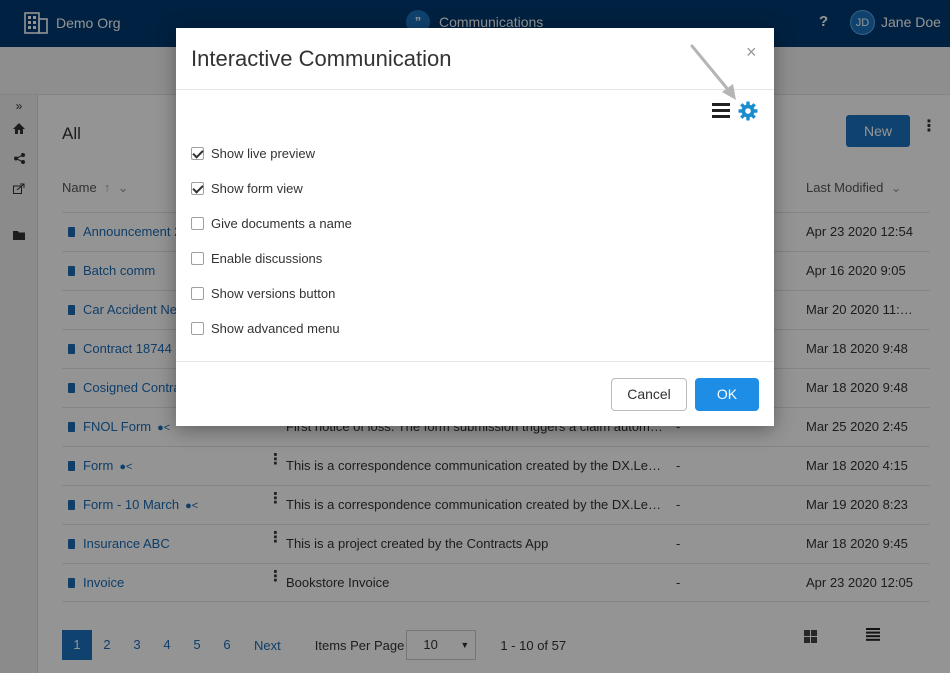 Image resolution: width=950 pixels, height=673 pixels. I want to click on option-label: Show versions button, so click(273, 293).